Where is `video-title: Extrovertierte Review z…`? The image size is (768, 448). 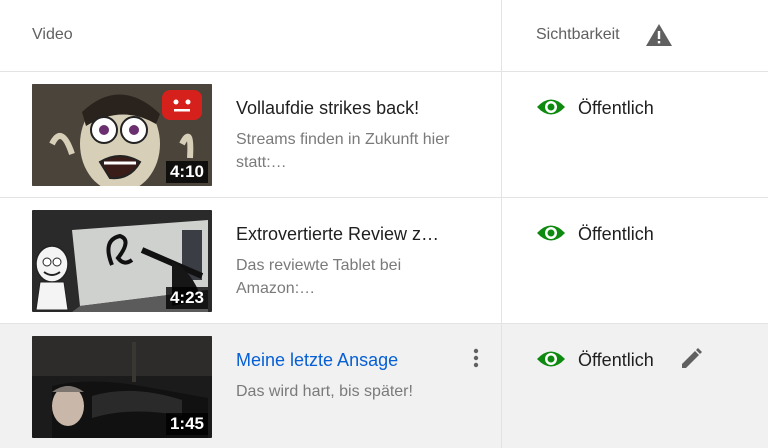 video-title: Extrovertierte Review z… is located at coordinates (351, 234).